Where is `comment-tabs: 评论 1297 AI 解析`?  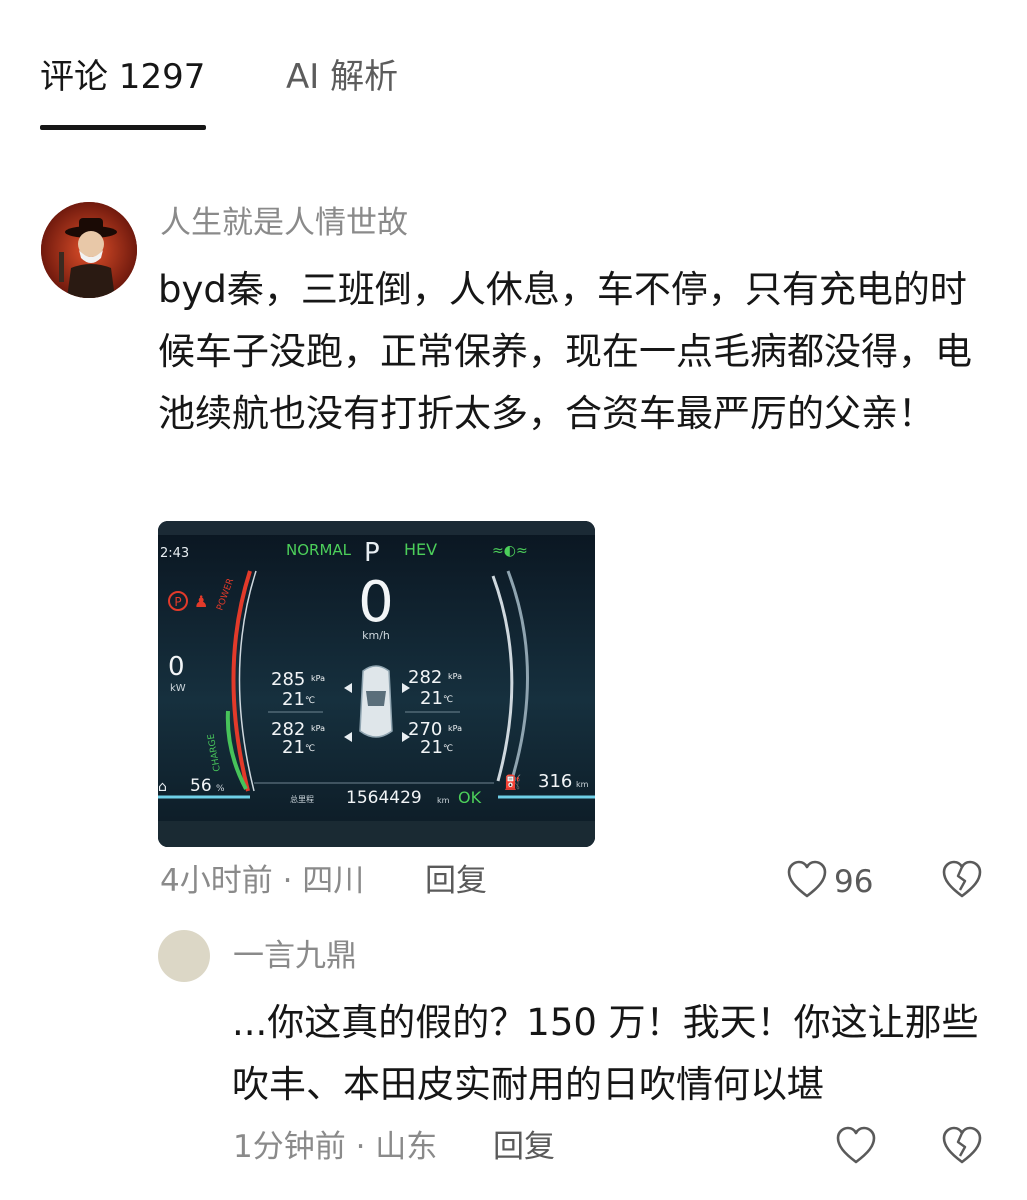 comment-tabs: 评论 1297 AI 解析 is located at coordinates (513, 70).